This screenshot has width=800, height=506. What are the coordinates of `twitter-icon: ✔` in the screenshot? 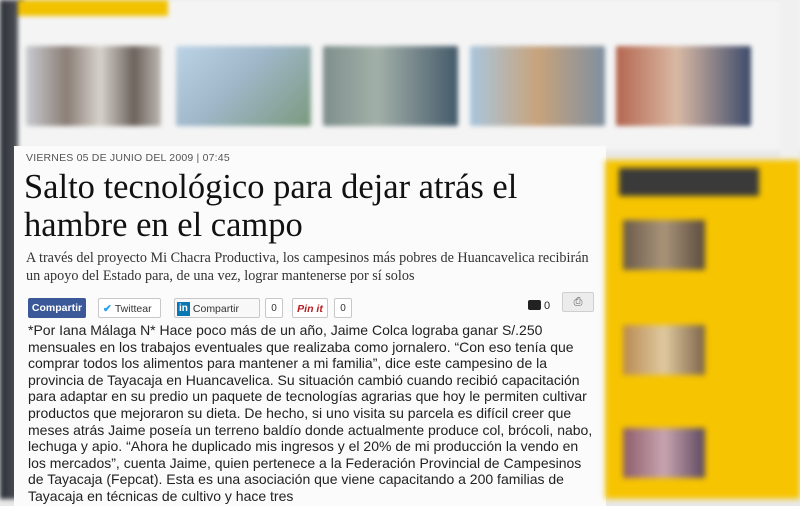 It's located at (107, 309).